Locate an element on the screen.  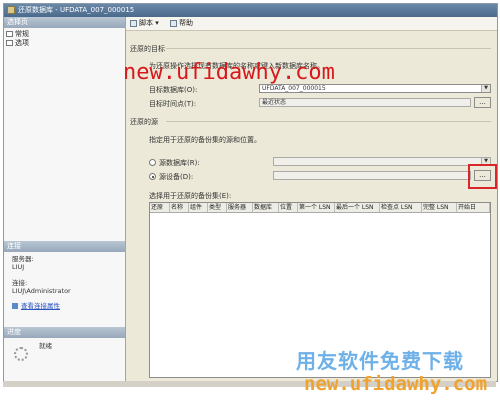
connection-header: 连接 is located at coordinates (64, 246).